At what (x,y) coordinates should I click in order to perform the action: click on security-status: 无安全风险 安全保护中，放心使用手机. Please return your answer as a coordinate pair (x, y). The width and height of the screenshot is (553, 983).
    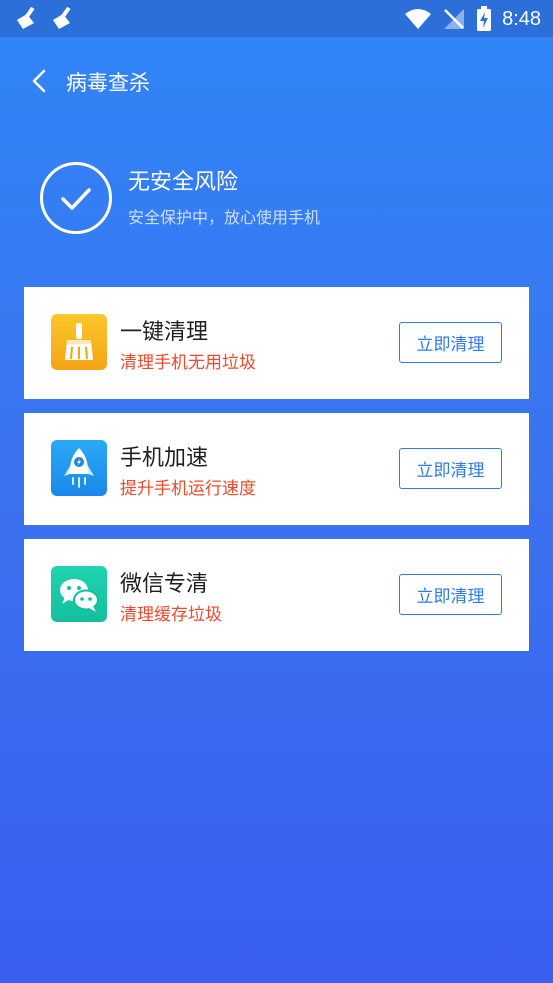
    Looking at the image, I should click on (280, 200).